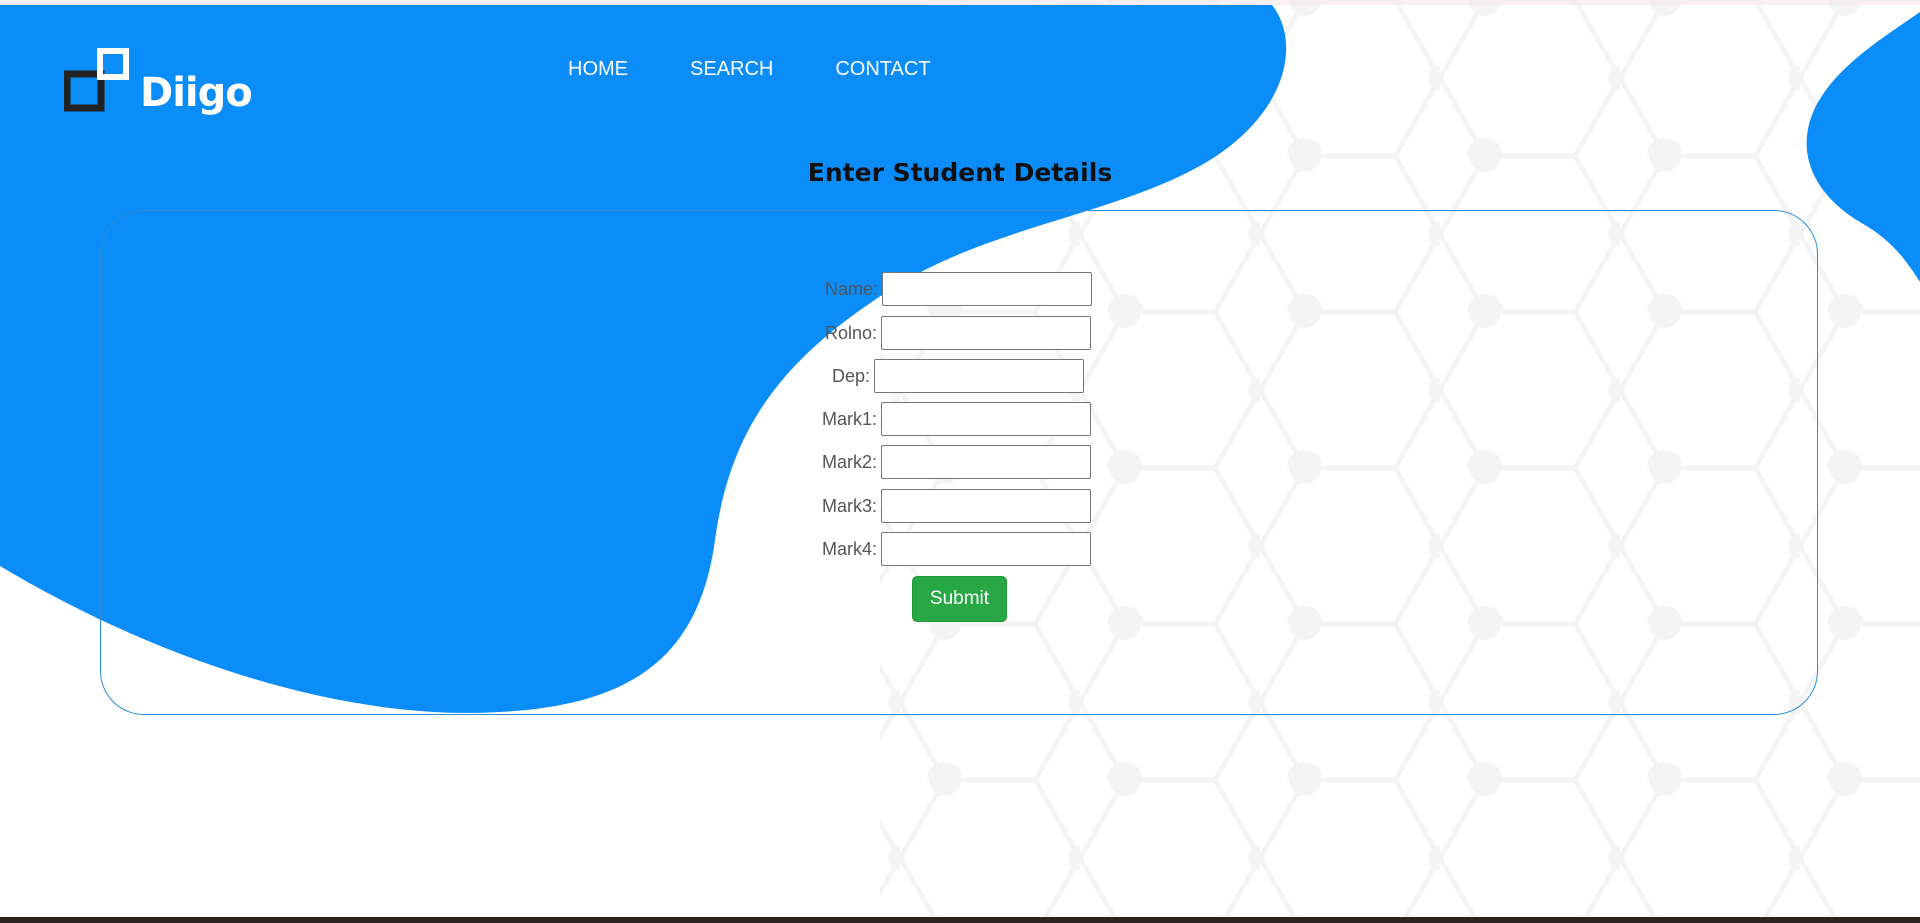 The image size is (1920, 923). I want to click on nav-search: SEARCH, so click(731, 69).